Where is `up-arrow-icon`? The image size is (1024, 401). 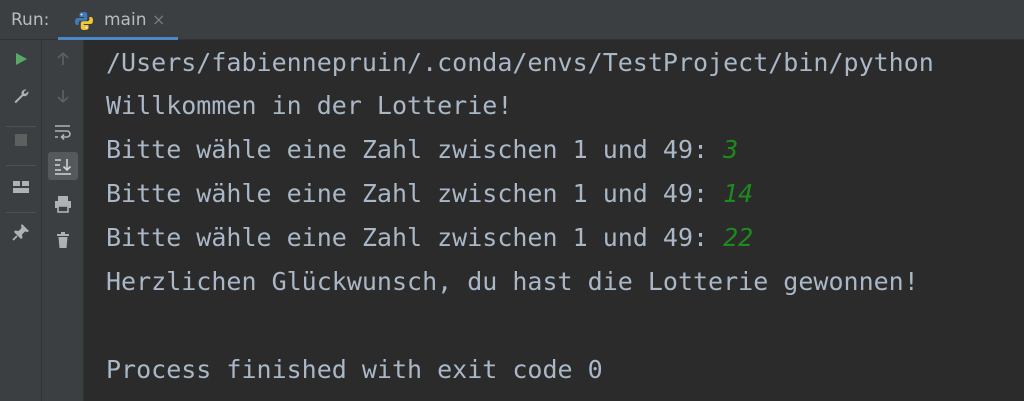 up-arrow-icon is located at coordinates (63, 58).